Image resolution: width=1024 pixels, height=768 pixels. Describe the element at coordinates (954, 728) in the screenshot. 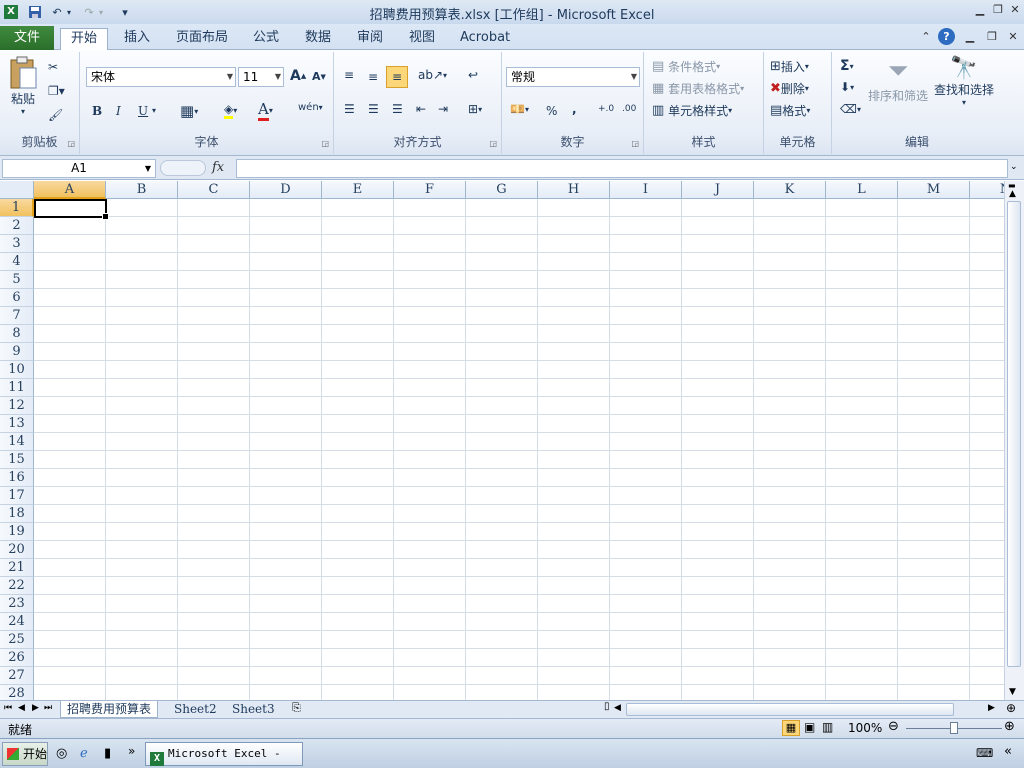

I see `zoom-slider-thumb` at that location.